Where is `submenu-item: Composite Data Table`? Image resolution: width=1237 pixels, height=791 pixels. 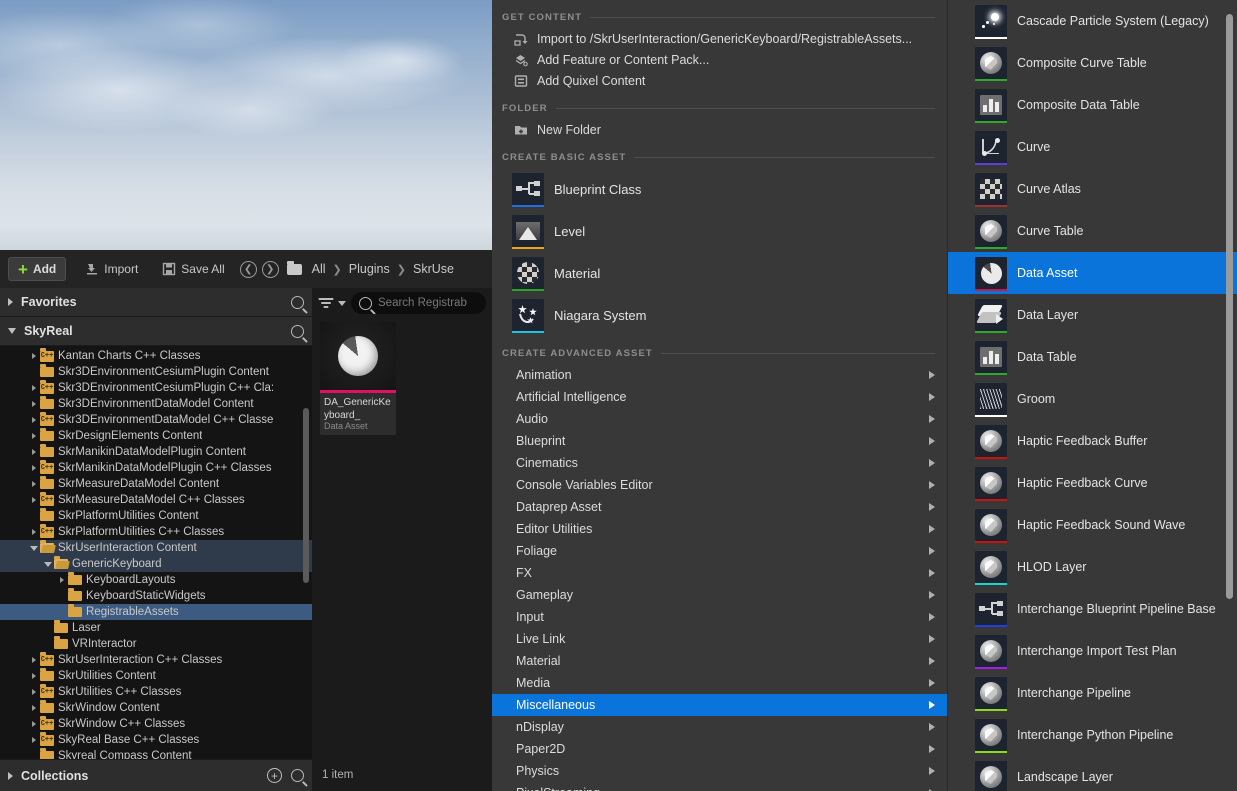 submenu-item: Composite Data Table is located at coordinates (1092, 105).